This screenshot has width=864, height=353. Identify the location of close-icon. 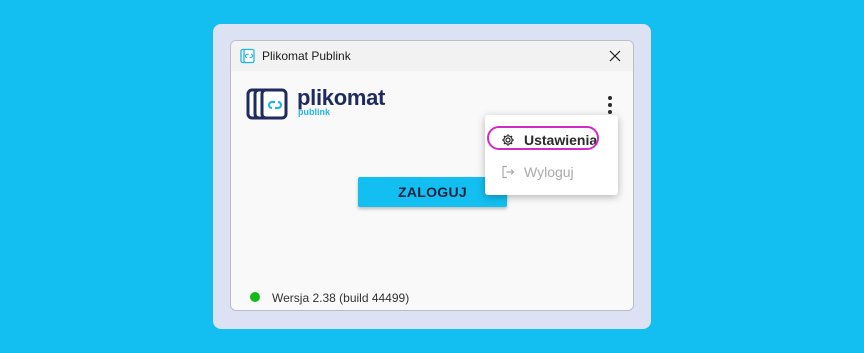
(615, 56).